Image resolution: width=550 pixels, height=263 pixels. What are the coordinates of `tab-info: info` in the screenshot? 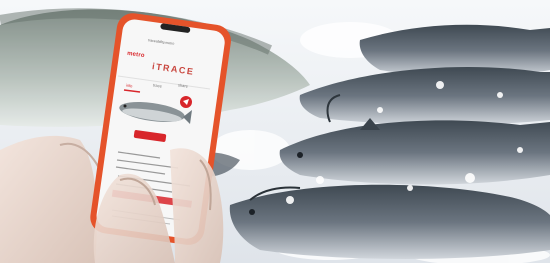 It's located at (129, 86).